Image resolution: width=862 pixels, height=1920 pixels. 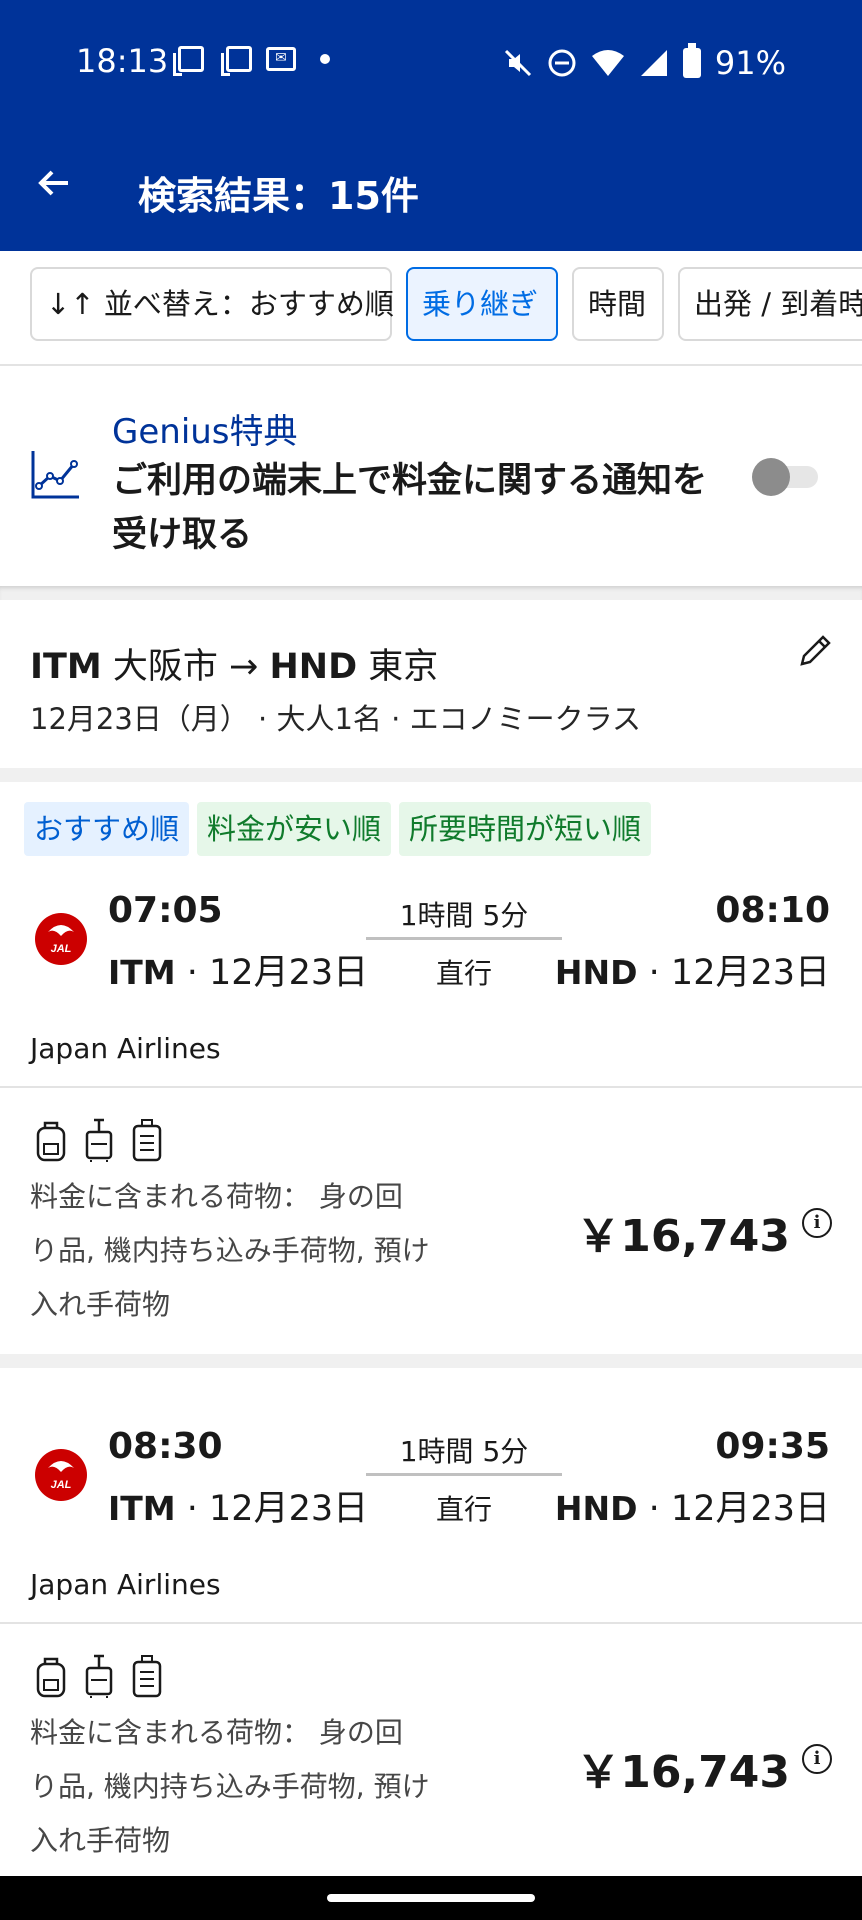 I want to click on page-title: 検索結果：15件, so click(x=278, y=196).